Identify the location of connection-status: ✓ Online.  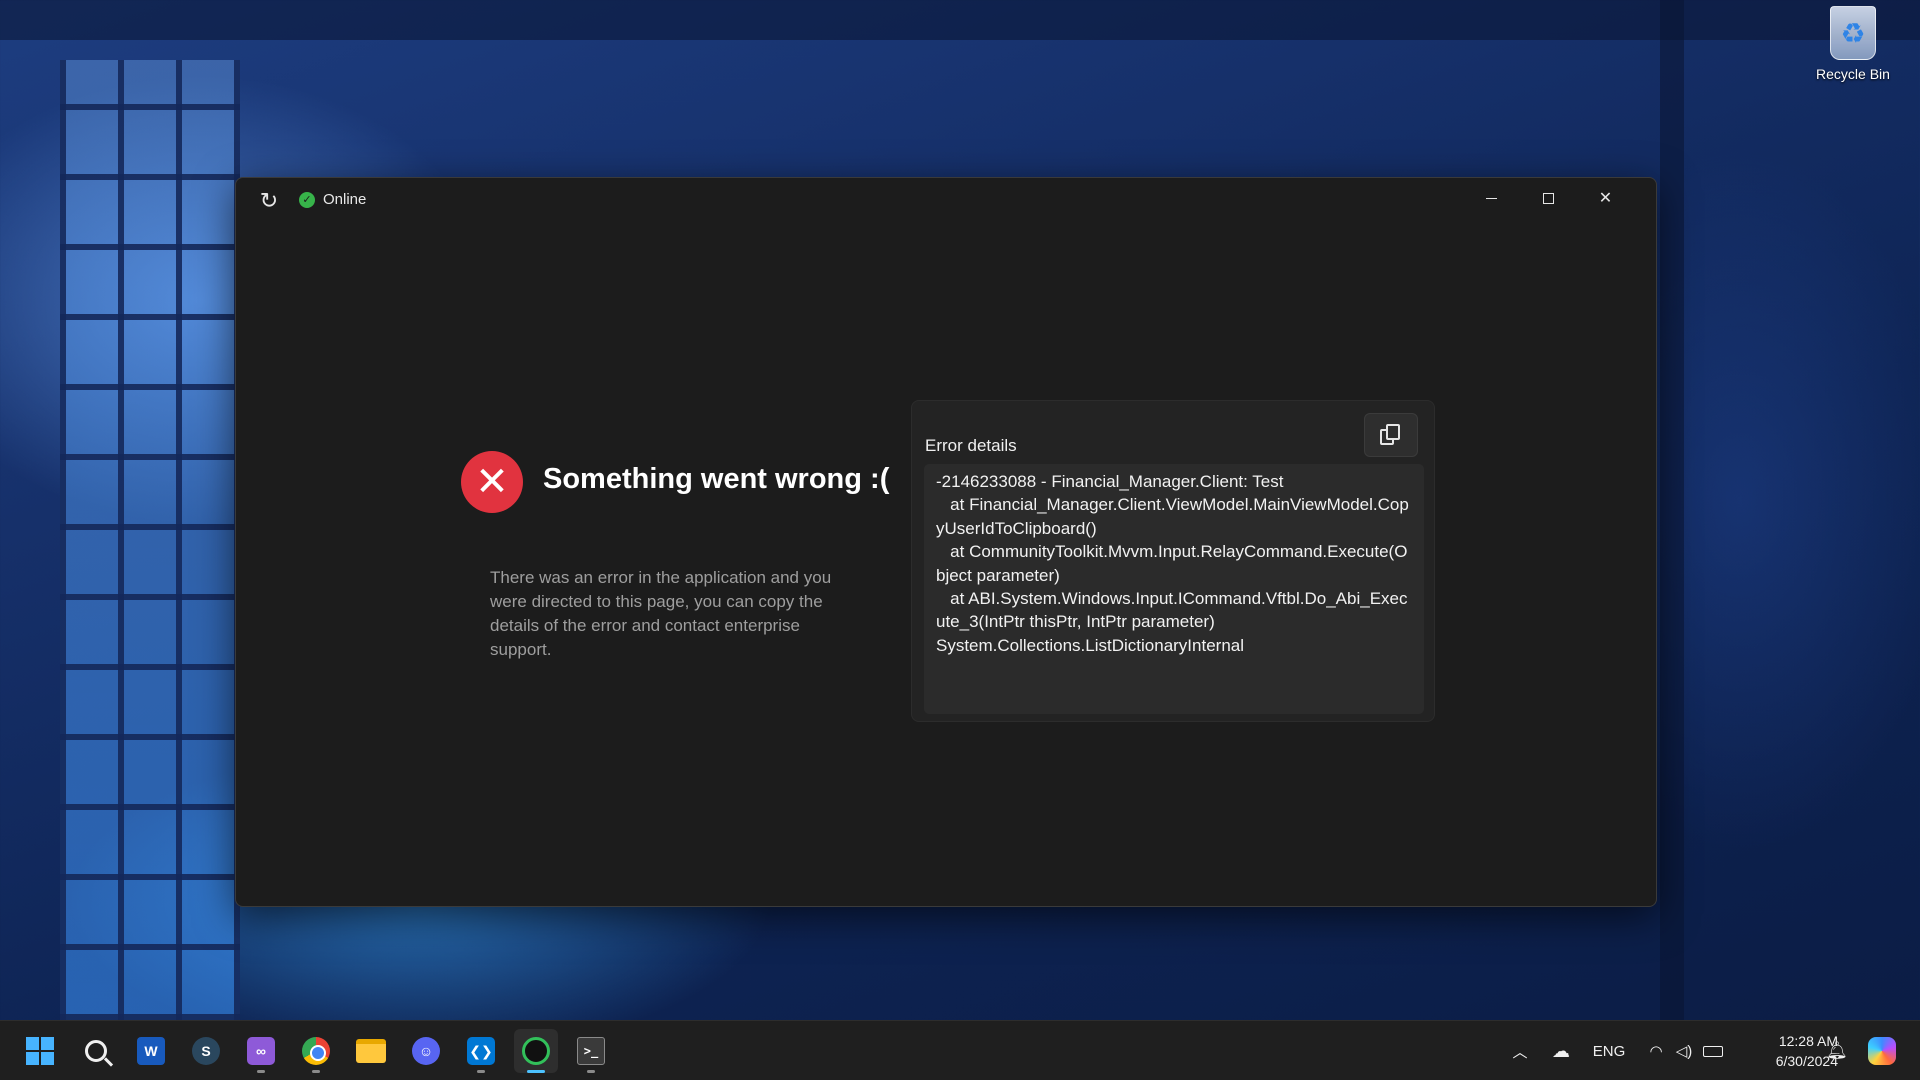
(332, 199).